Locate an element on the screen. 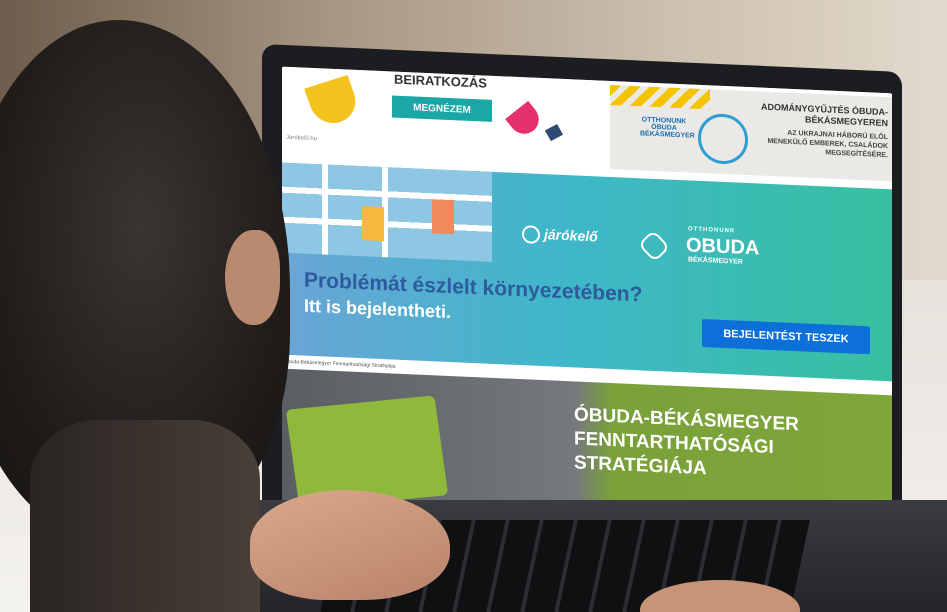 The height and width of the screenshot is (612, 947). partner-sub: BÉKÁSMEGYER is located at coordinates (715, 261).